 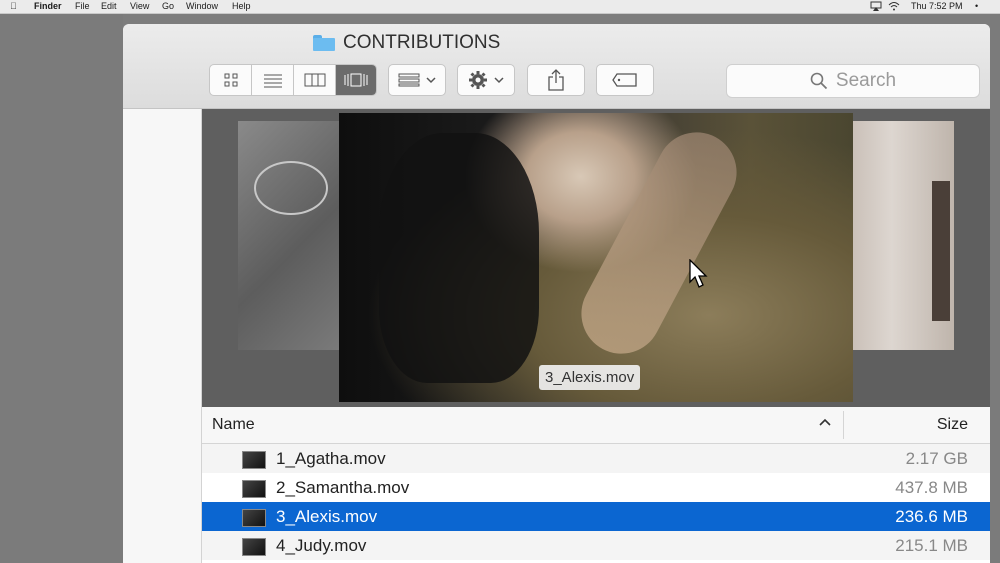 I want to click on airplay-icon, so click(x=876, y=7).